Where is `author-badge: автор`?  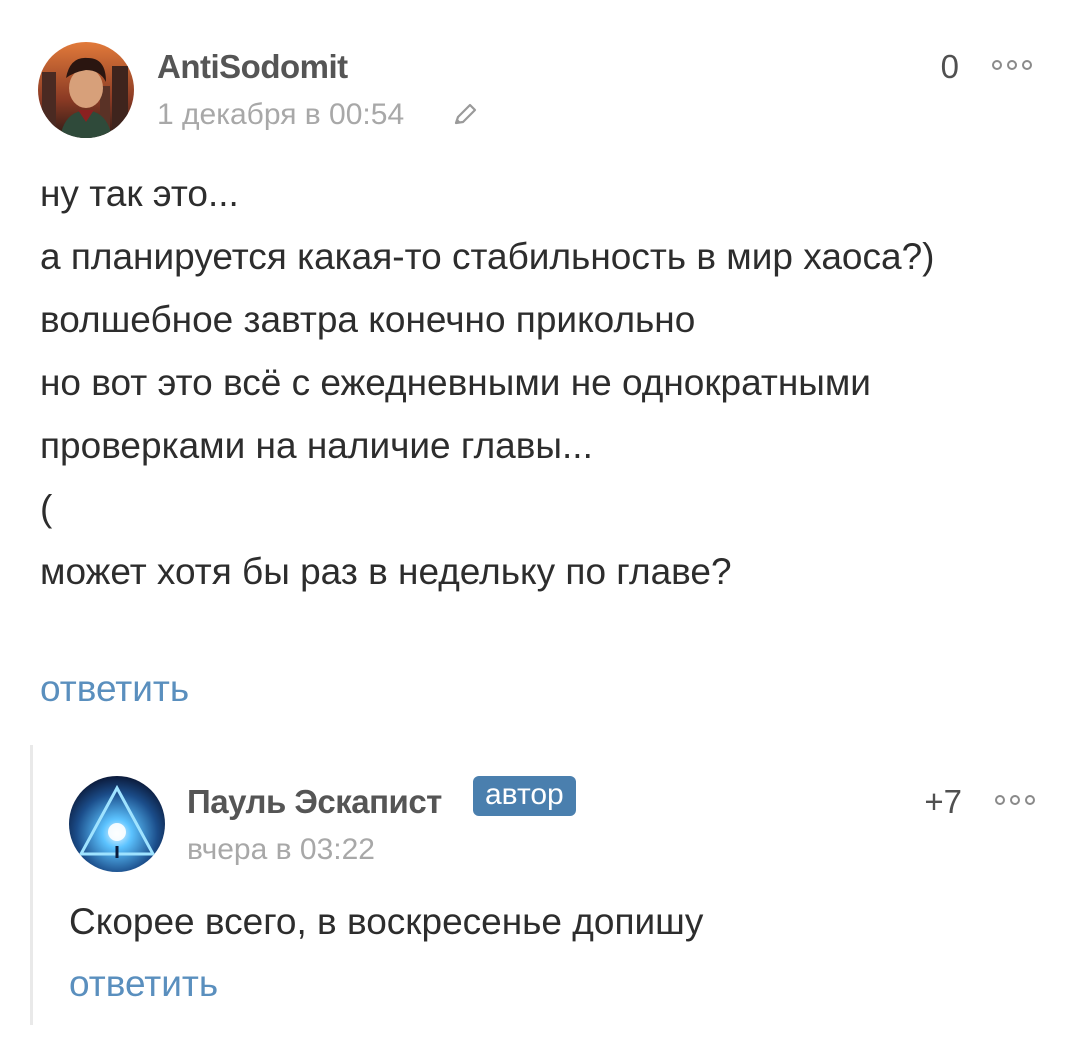
author-badge: автор is located at coordinates (524, 796).